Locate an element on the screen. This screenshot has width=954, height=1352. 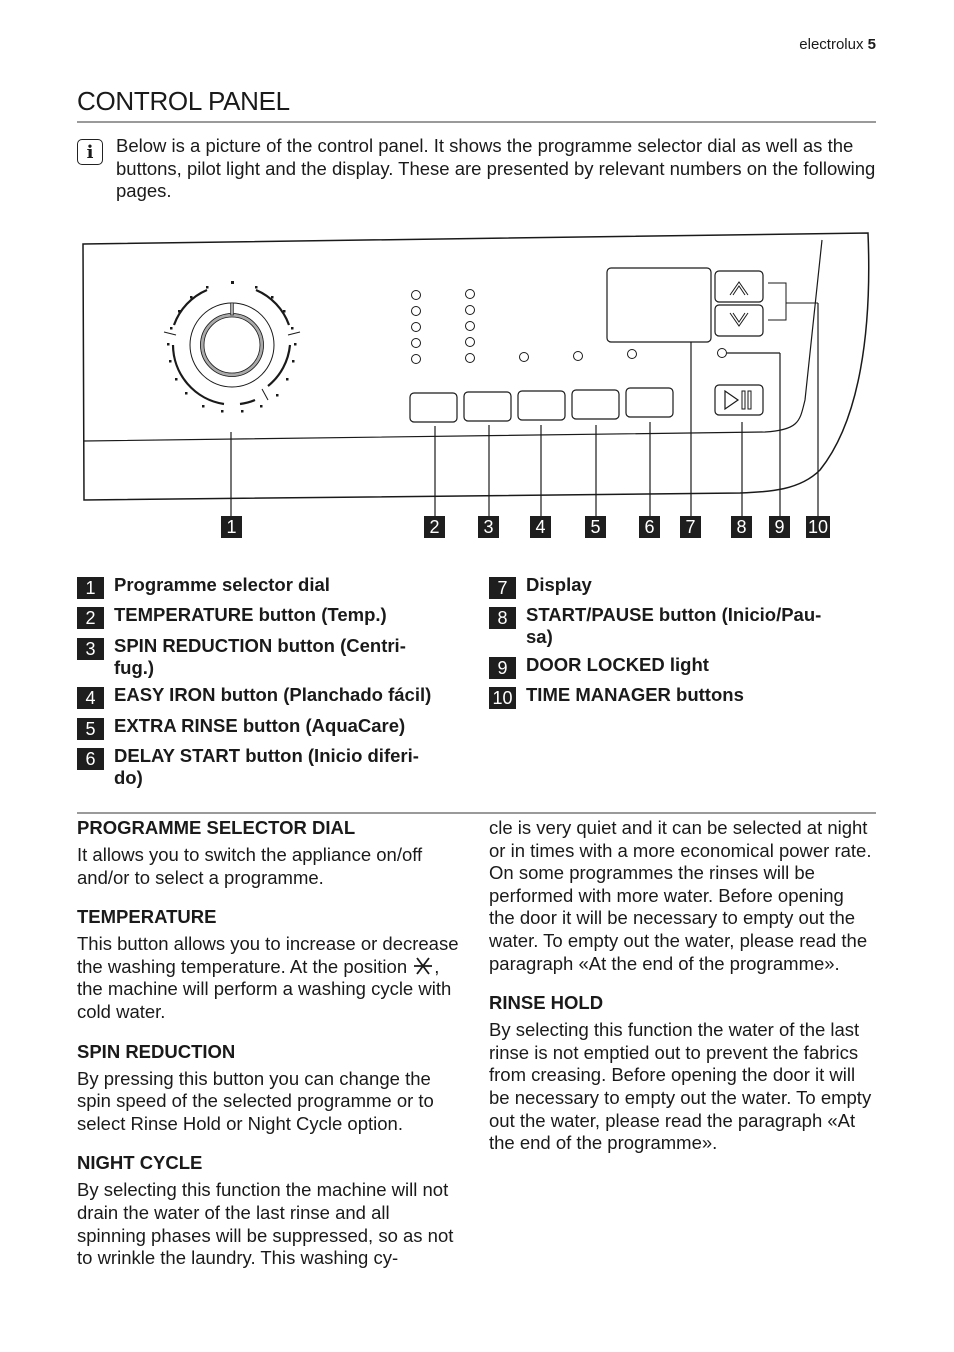
chevron-down-icon is located at coordinates (739, 319).